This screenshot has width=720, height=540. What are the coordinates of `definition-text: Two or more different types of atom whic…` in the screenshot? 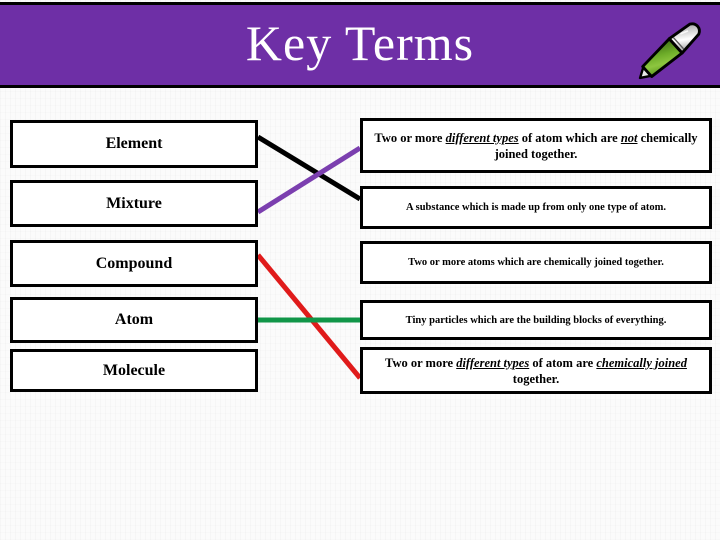 It's located at (536, 145).